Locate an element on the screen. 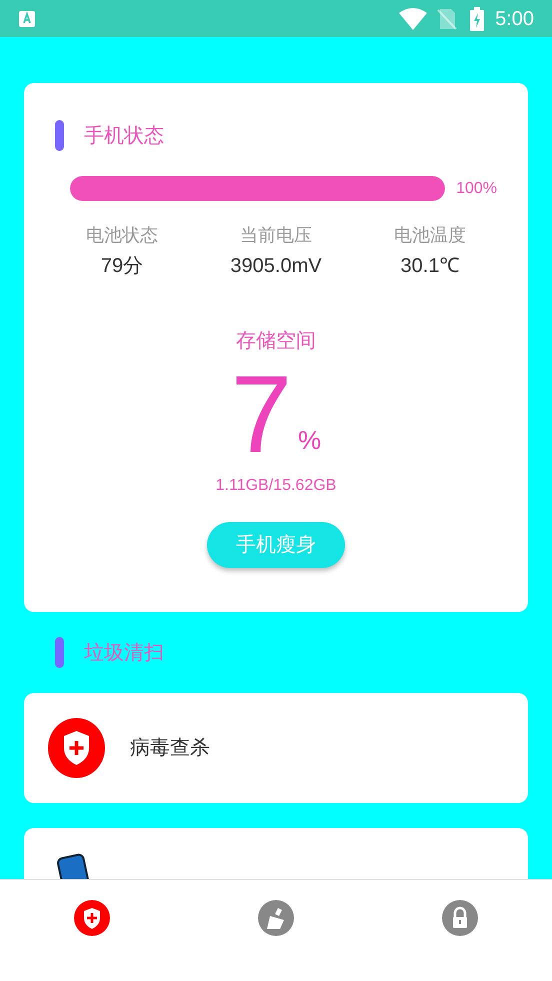  percent-sign: % is located at coordinates (310, 440).